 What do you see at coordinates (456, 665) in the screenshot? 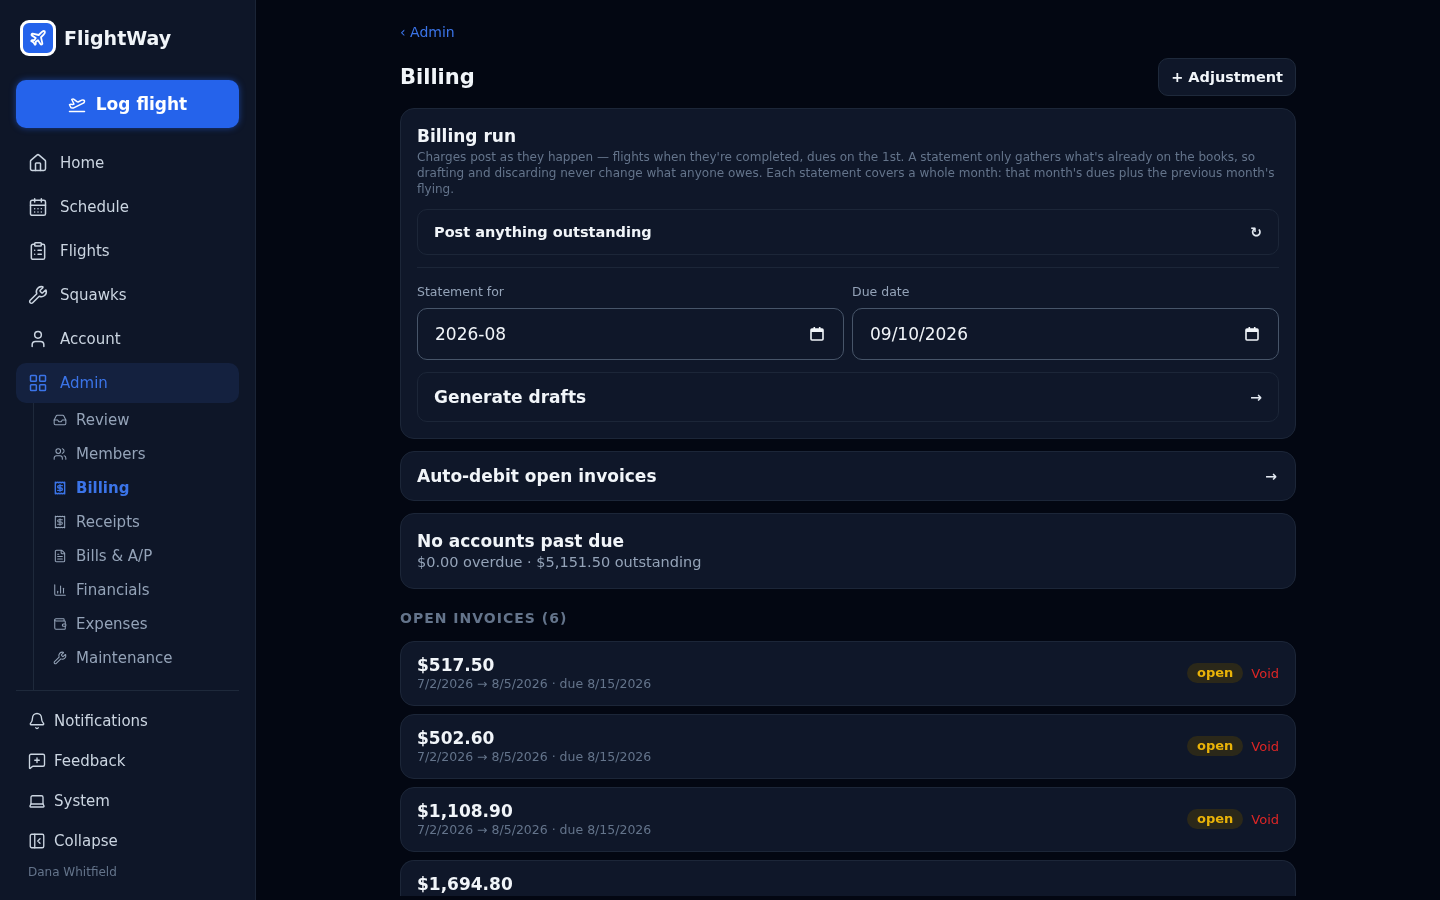
I see `invoice-amount: $517.50` at bounding box center [456, 665].